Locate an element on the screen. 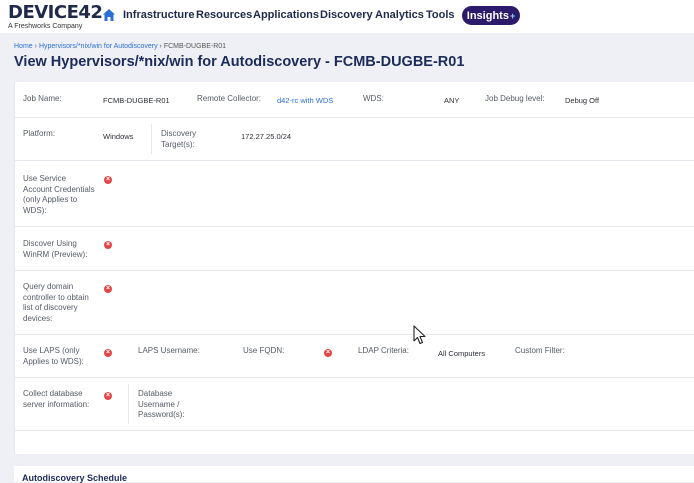  wds-value: ANY is located at coordinates (452, 100).